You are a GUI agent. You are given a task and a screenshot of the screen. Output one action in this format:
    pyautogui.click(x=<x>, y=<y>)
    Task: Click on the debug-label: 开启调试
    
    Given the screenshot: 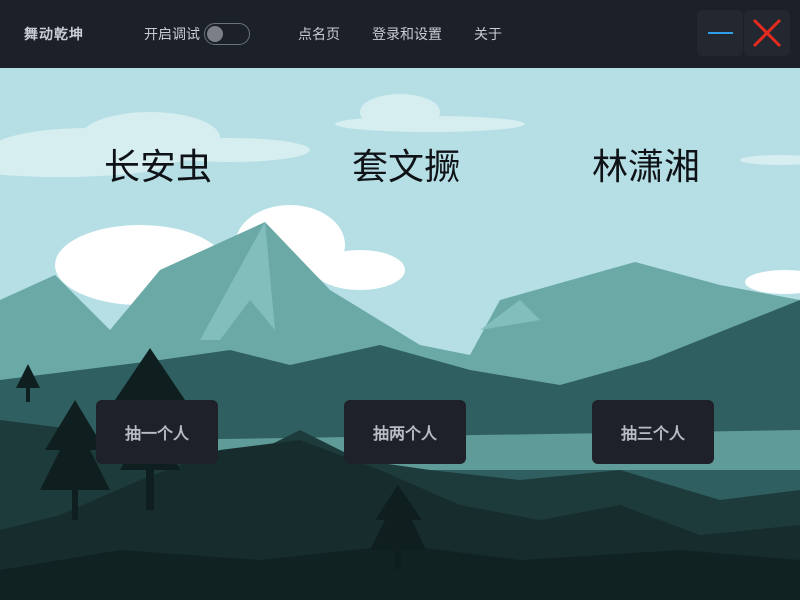 What is the action you would take?
    pyautogui.click(x=172, y=35)
    